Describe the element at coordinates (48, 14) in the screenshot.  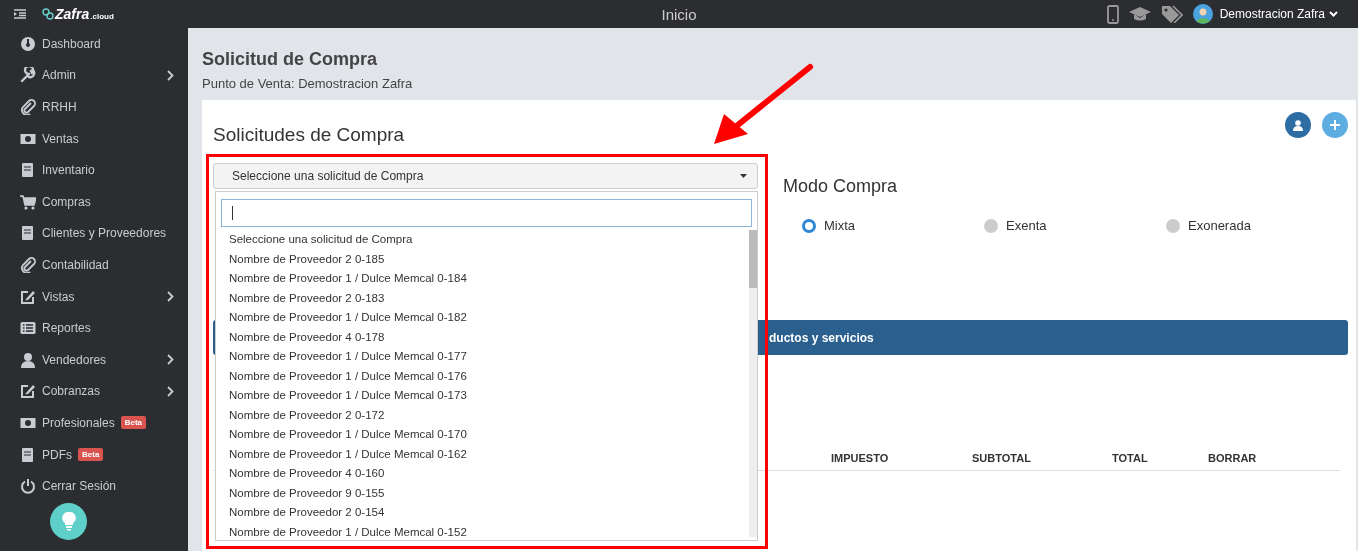
I see `logo-icon` at that location.